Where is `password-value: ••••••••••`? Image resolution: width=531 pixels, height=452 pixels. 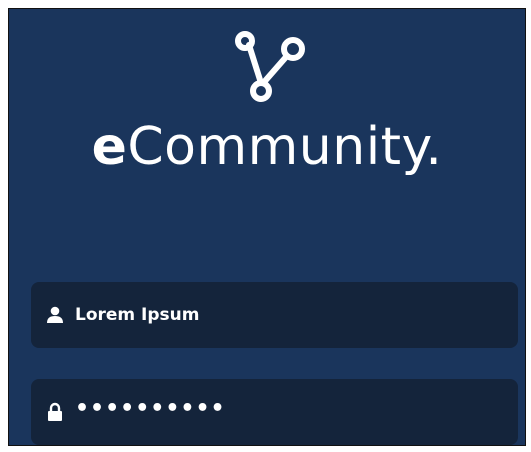
password-value: •••••••••• is located at coordinates (150, 408).